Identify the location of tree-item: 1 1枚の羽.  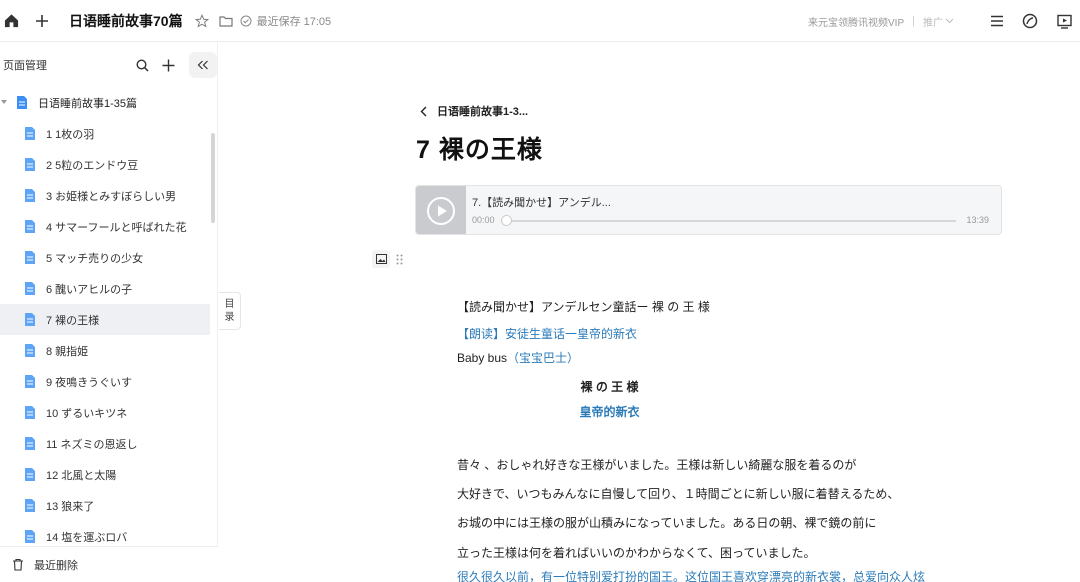
(105, 133).